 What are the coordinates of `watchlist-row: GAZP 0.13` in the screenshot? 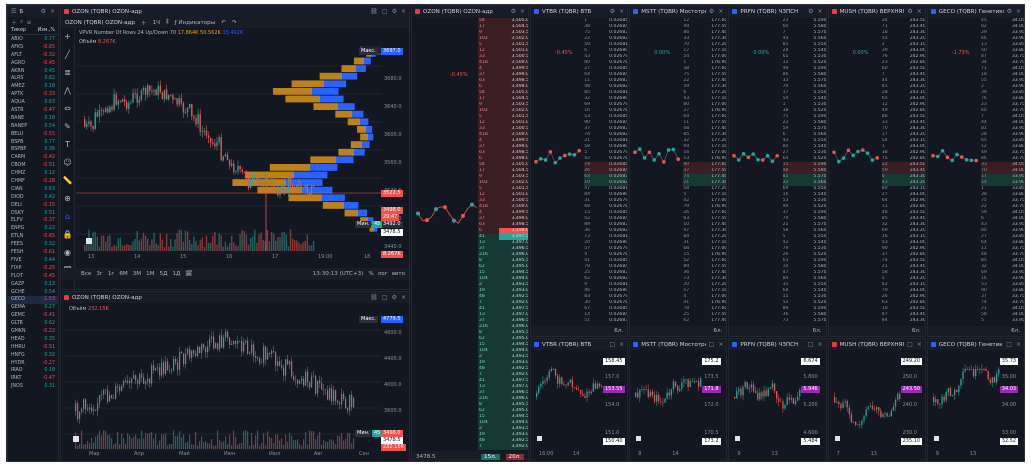 It's located at (33, 285).